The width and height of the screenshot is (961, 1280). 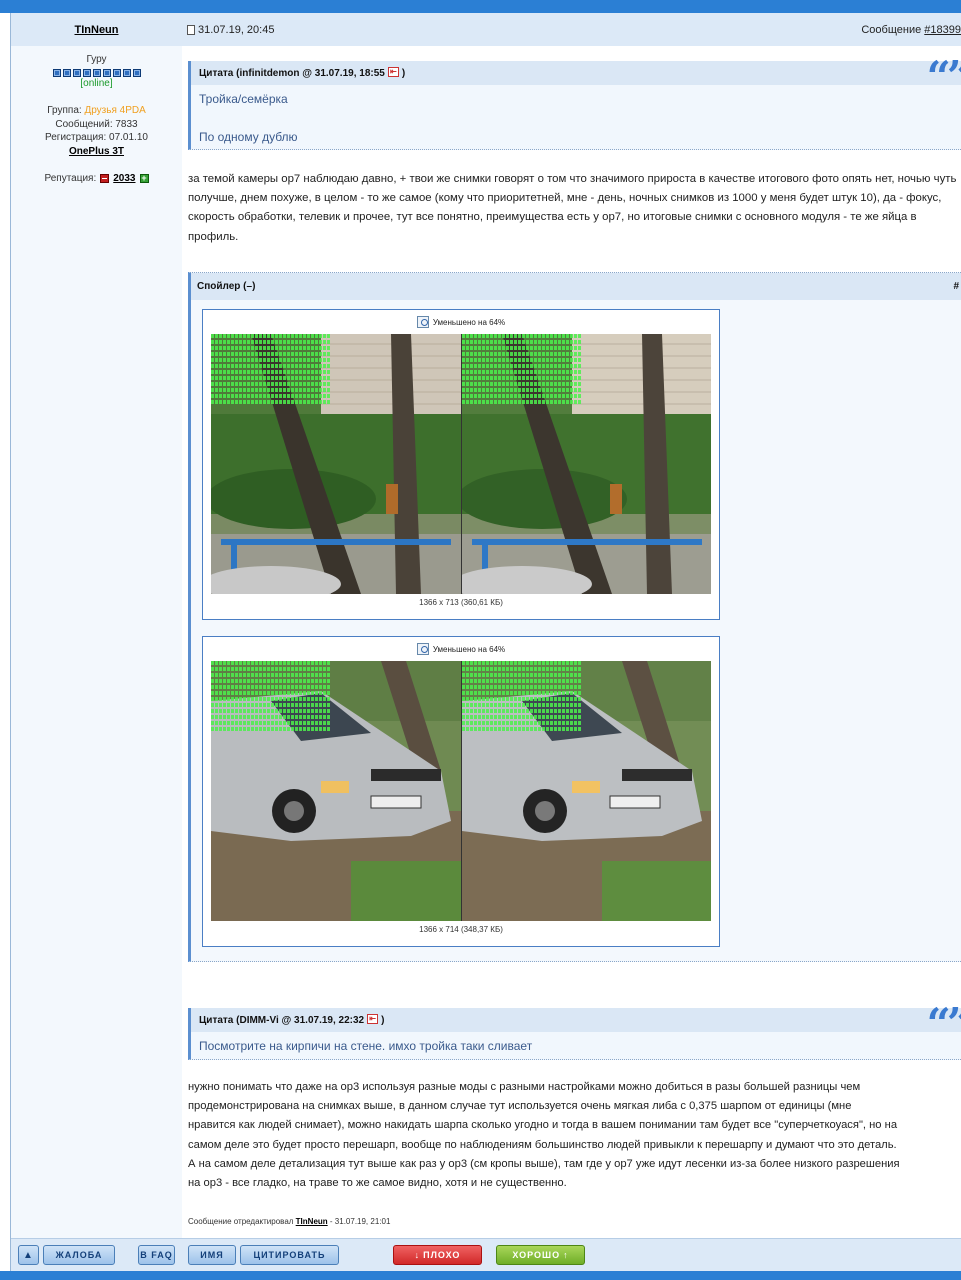 What do you see at coordinates (461, 602) in the screenshot?
I see `image-dimensions: 1366 x 713 (360,61 КБ)` at bounding box center [461, 602].